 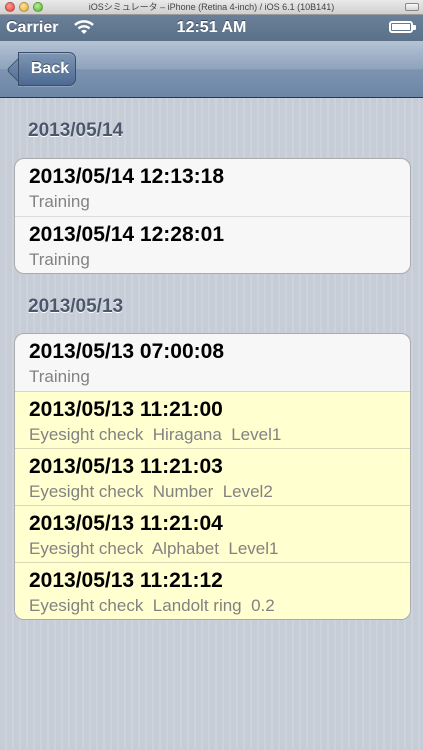 I want to click on fullscreen-icon, so click(x=412, y=7).